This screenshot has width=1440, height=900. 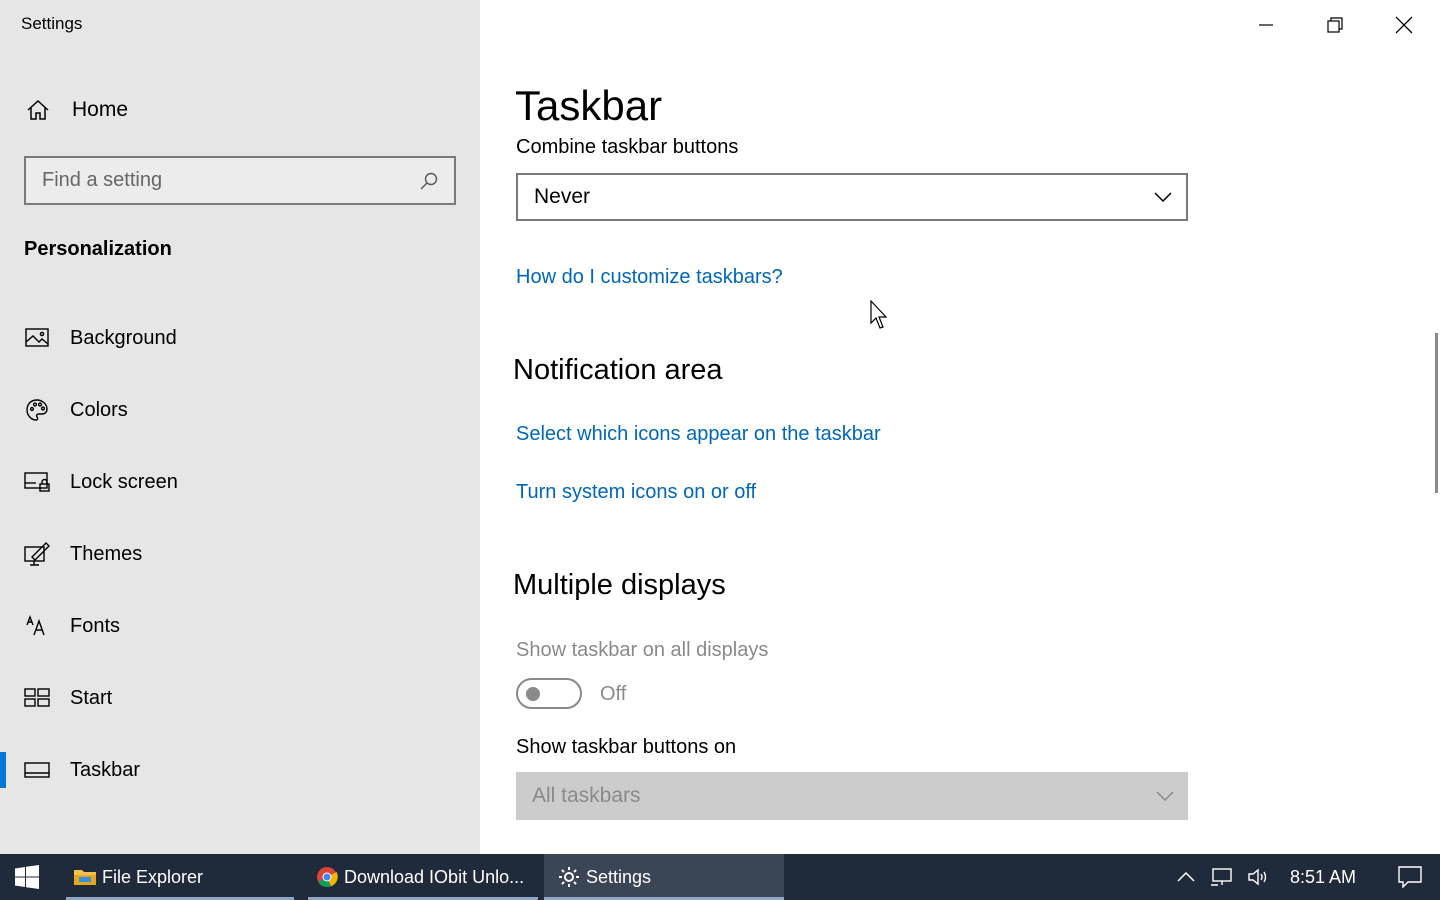 I want to click on toggle-state: Off, so click(x=613, y=694).